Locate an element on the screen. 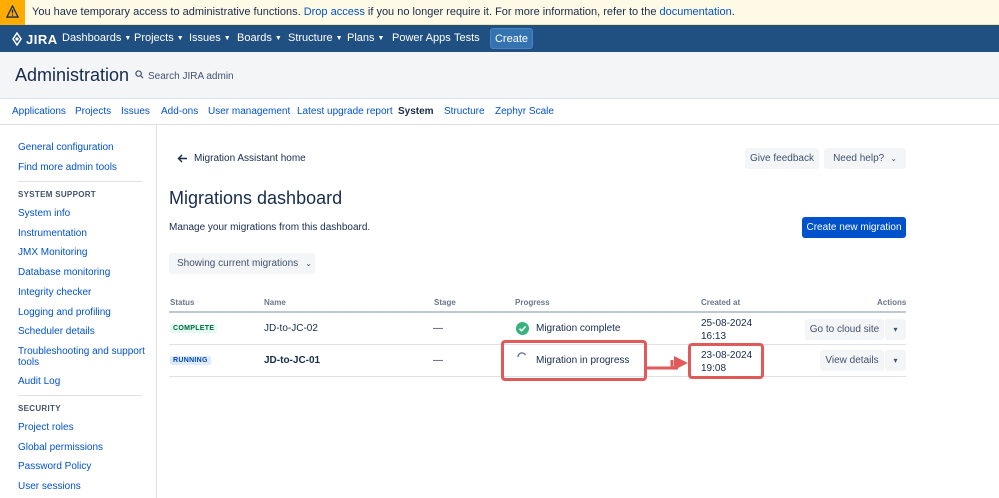 The image size is (999, 498). nav-label: Tests is located at coordinates (467, 38).